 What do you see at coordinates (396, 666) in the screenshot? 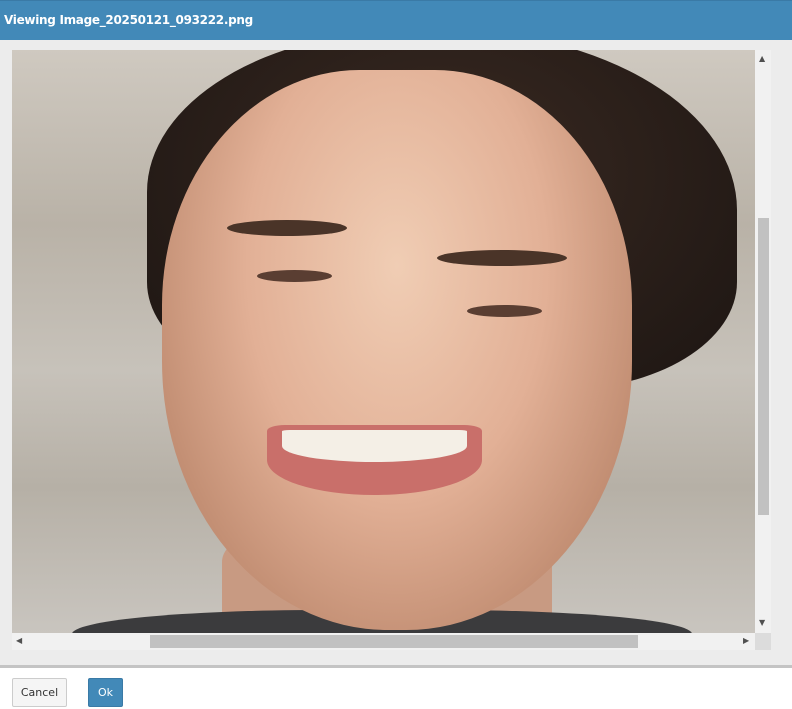
I see `footer-divider` at bounding box center [396, 666].